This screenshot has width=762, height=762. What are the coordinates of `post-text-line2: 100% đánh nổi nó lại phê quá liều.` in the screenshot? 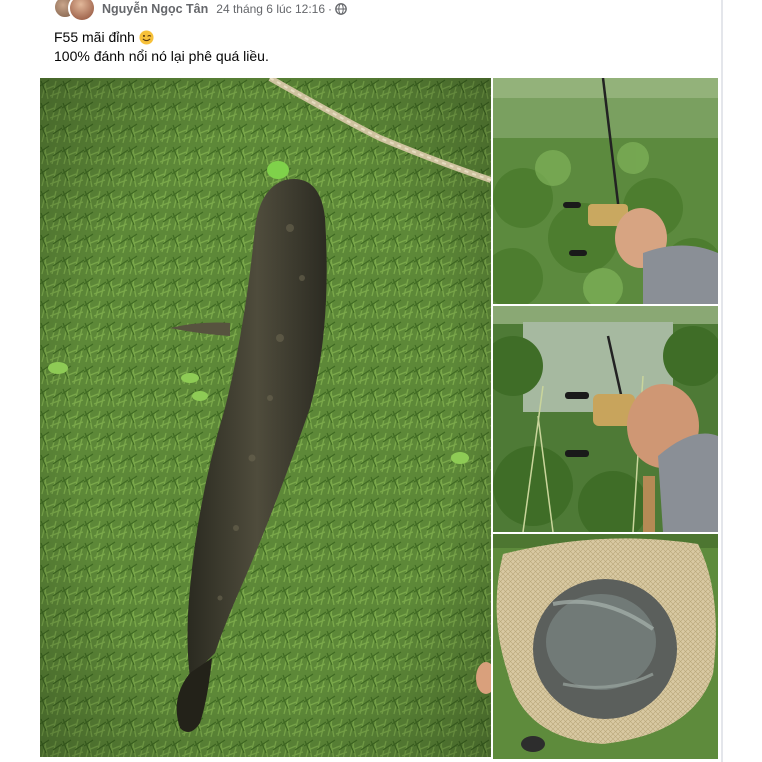 It's located at (161, 56).